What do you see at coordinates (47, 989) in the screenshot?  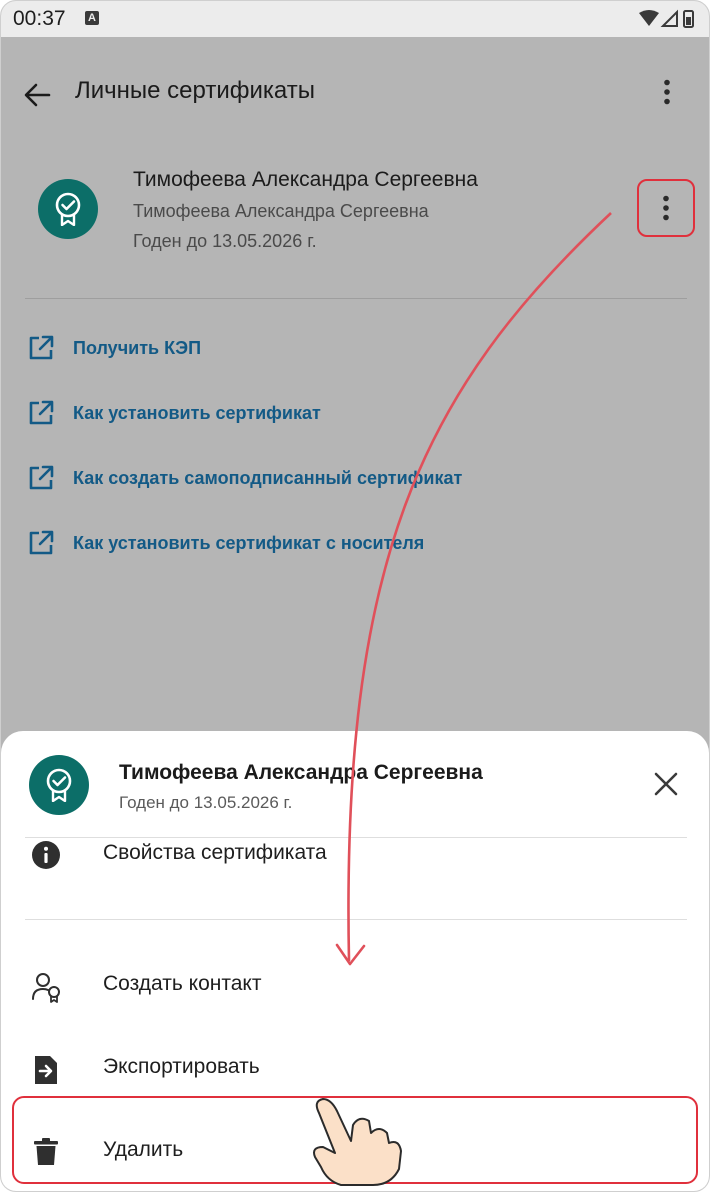 I see `contact-icon` at bounding box center [47, 989].